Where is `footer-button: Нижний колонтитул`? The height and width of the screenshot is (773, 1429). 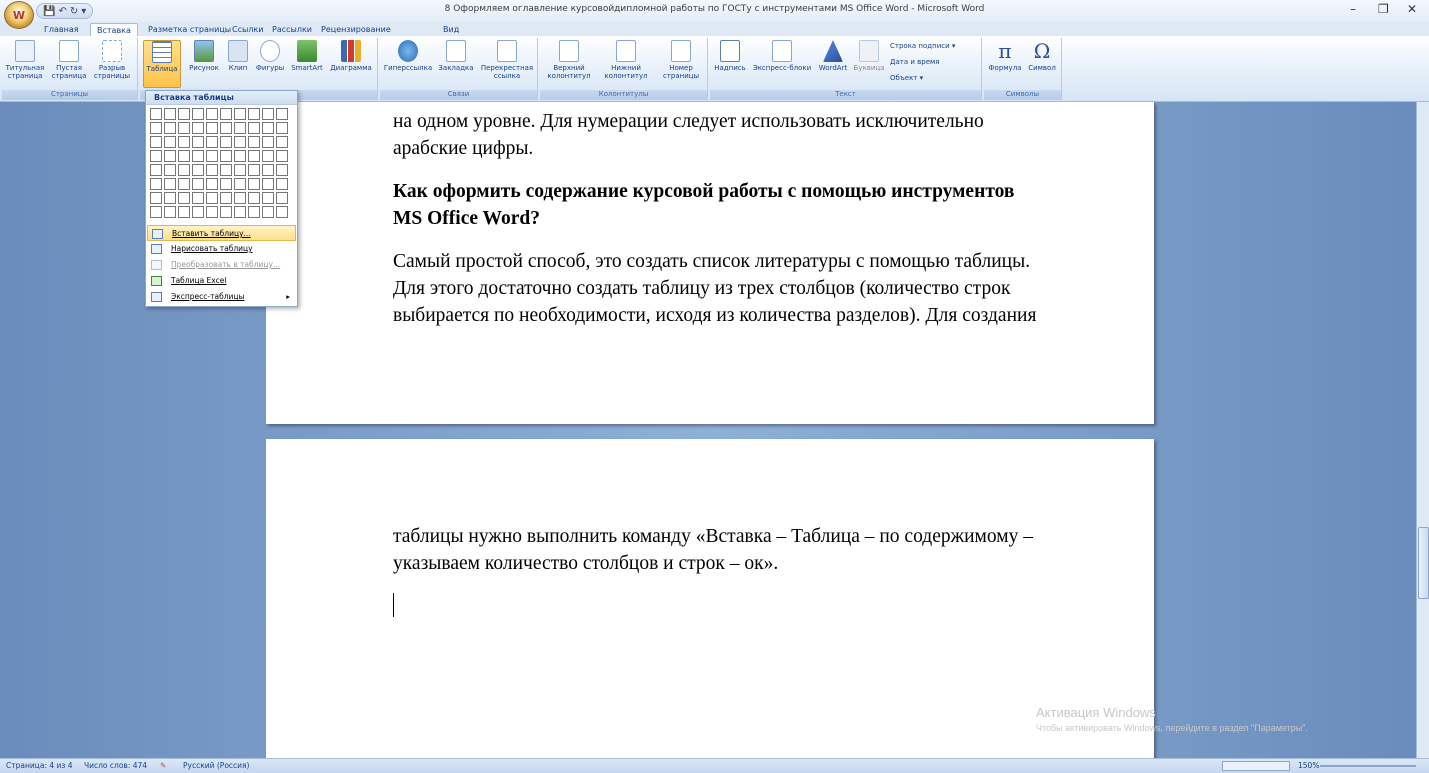 footer-button: Нижний колонтитул is located at coordinates (626, 60).